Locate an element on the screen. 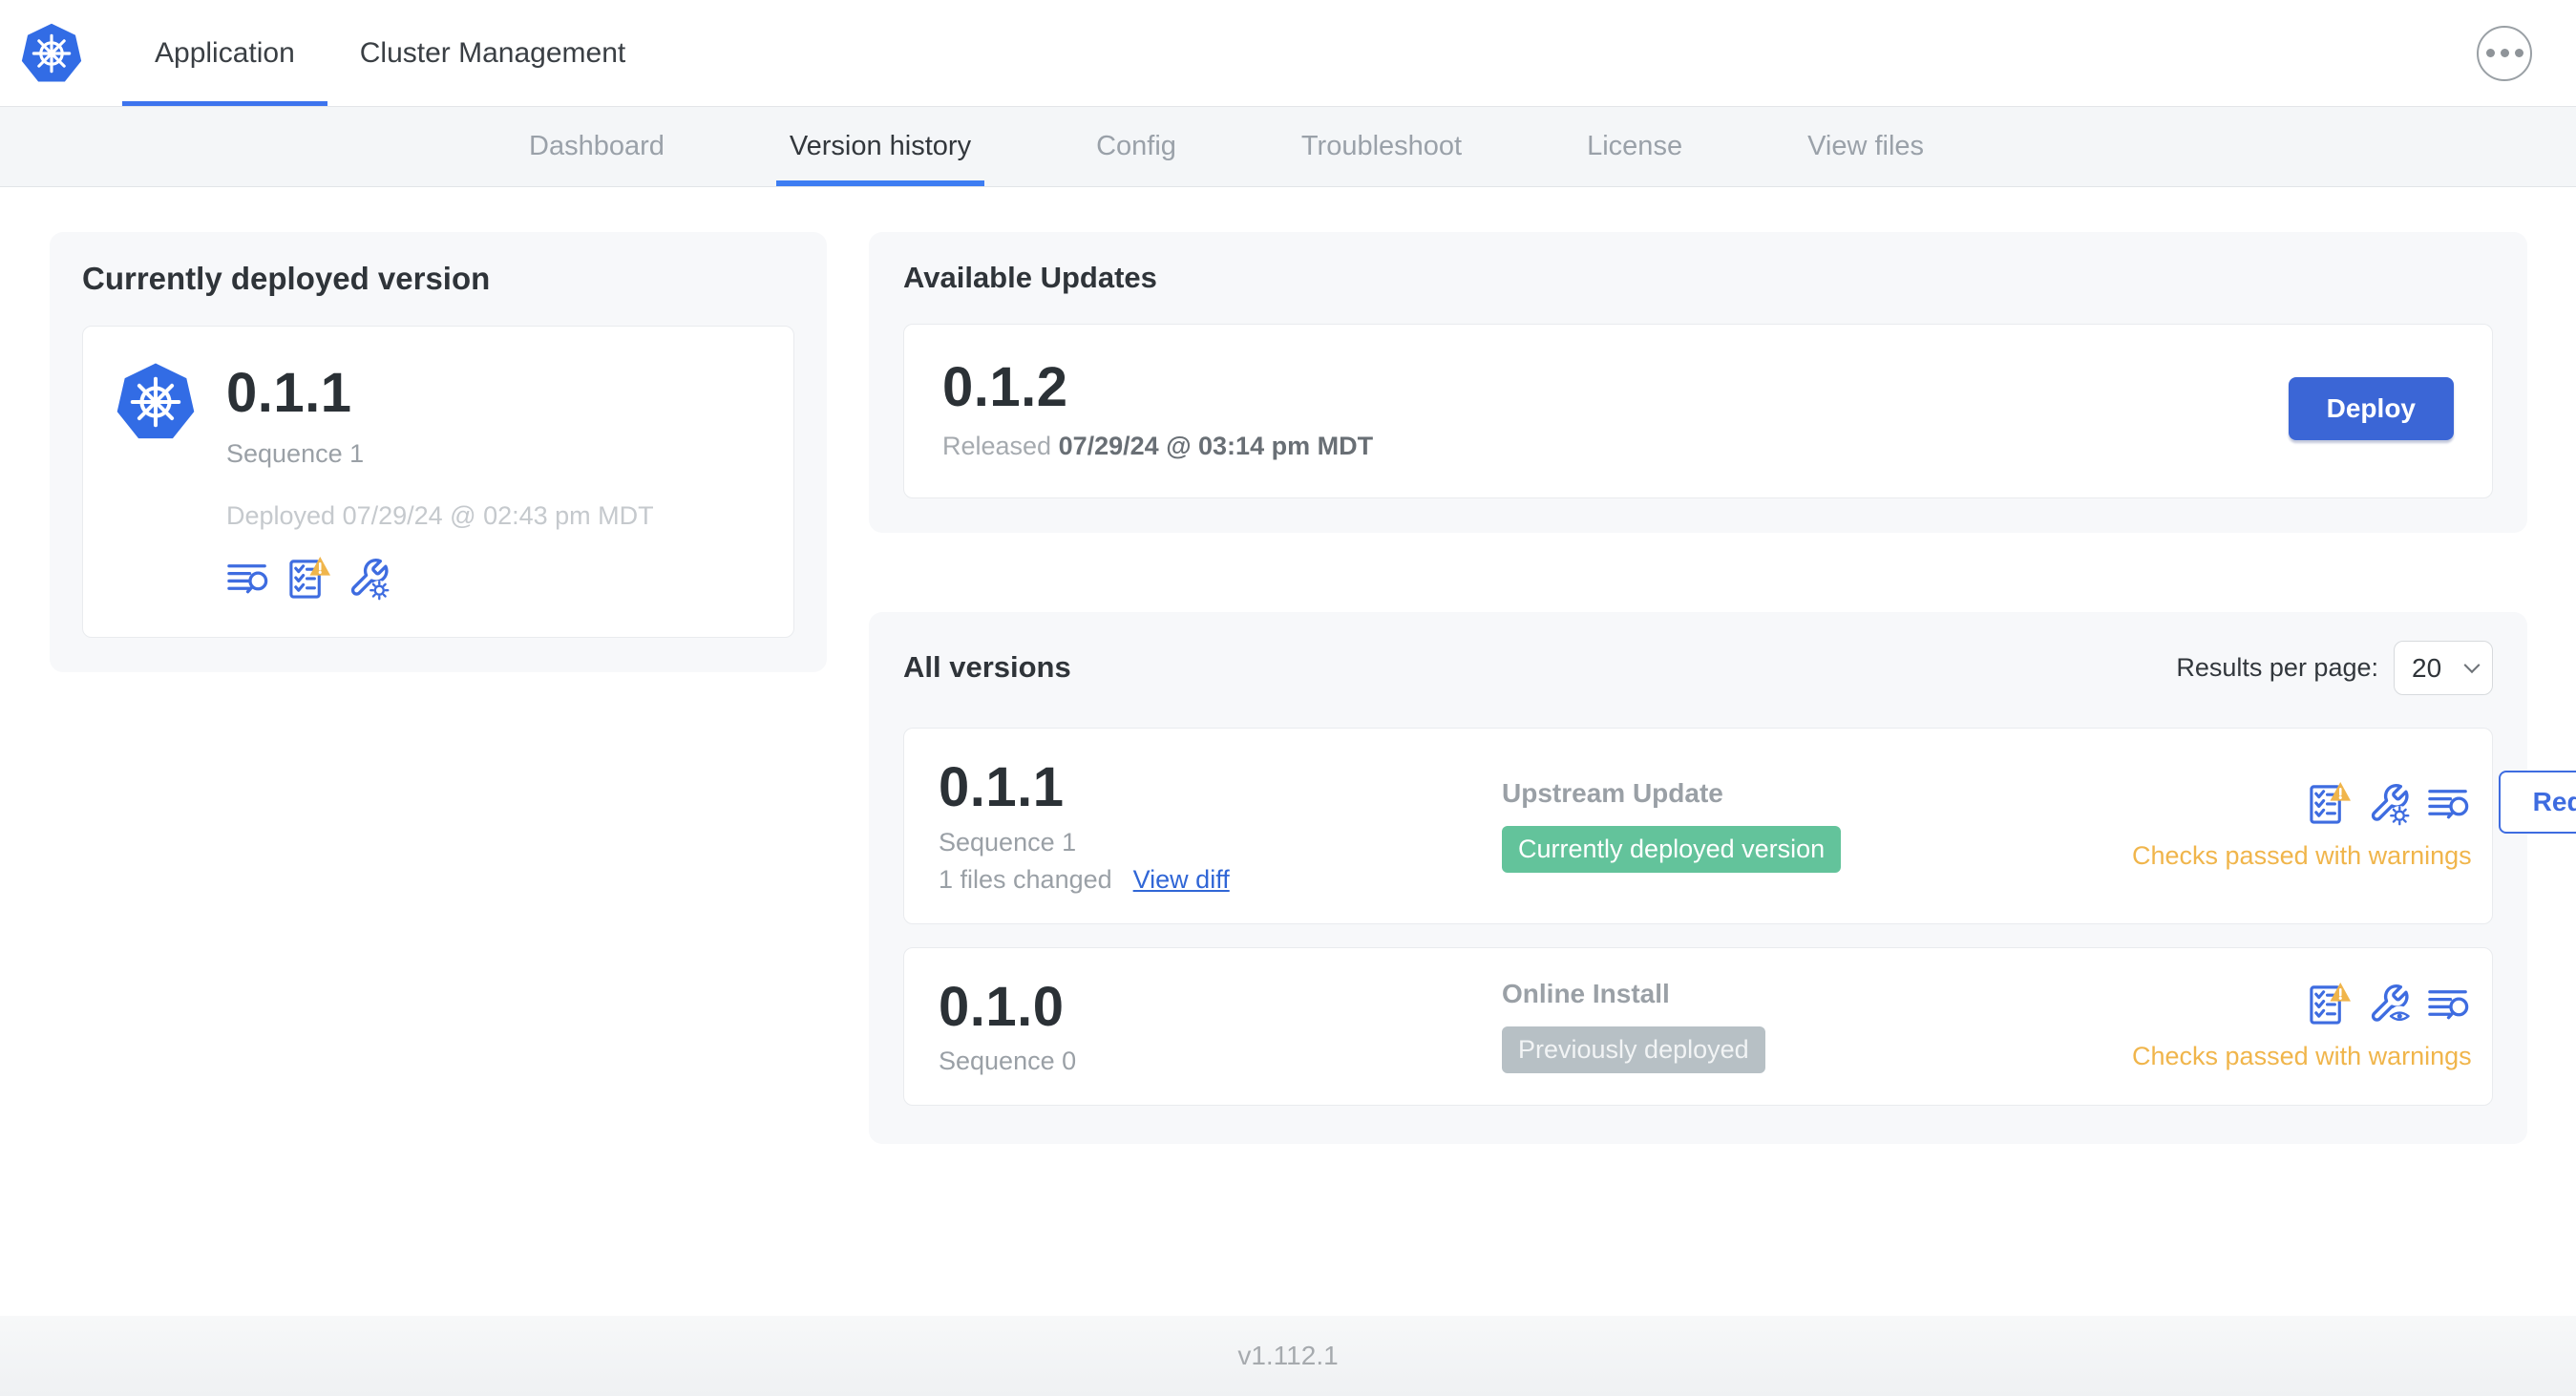 Image resolution: width=2576 pixels, height=1396 pixels. subtab-dashboard: Dashboard is located at coordinates (597, 146).